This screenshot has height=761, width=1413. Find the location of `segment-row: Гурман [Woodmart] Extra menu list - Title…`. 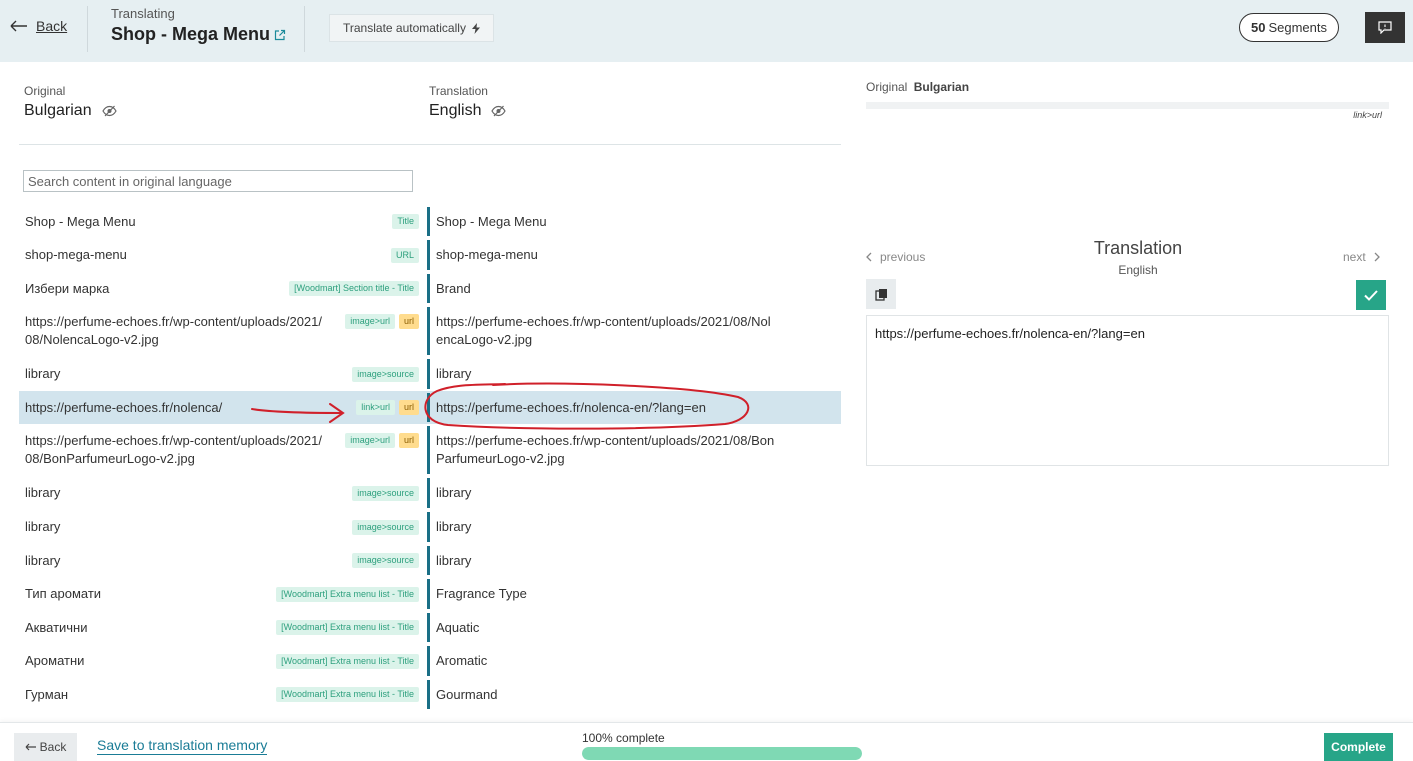

segment-row: Гурман [Woodmart] Extra menu list - Title… is located at coordinates (430, 694).